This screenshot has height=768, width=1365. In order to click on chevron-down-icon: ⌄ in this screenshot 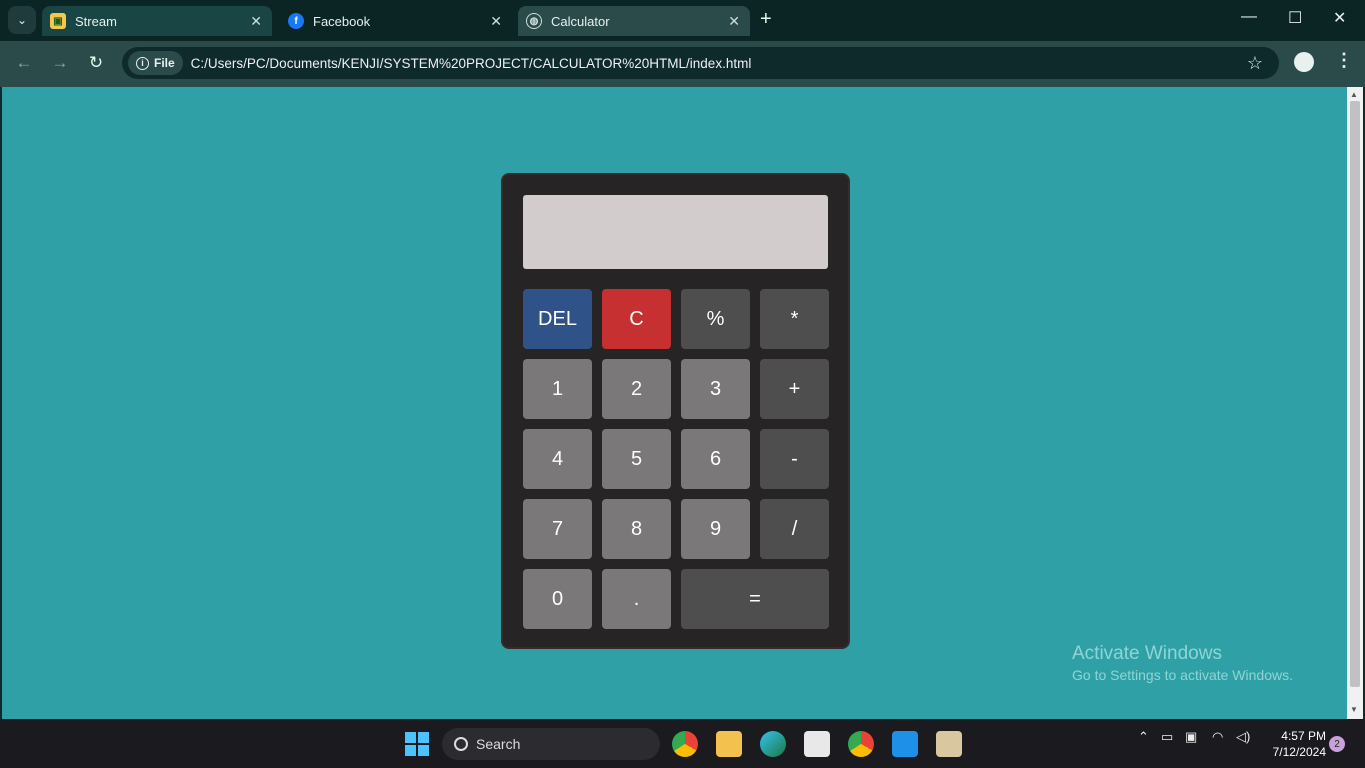, I will do `click(22, 20)`.